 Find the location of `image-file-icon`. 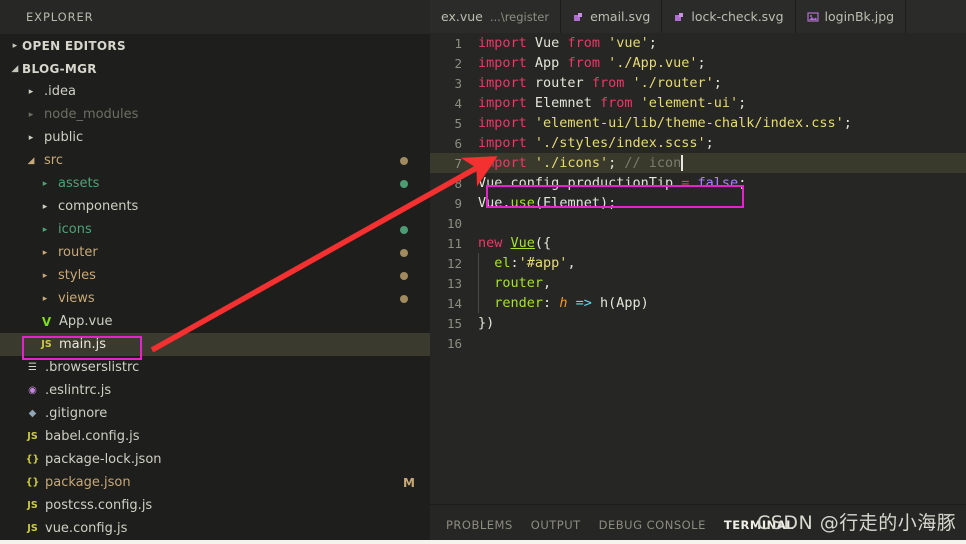

image-file-icon is located at coordinates (812, 17).